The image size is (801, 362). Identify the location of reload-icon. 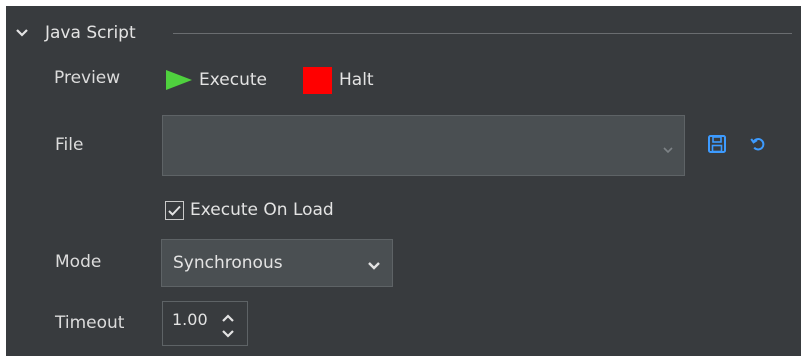
(758, 144).